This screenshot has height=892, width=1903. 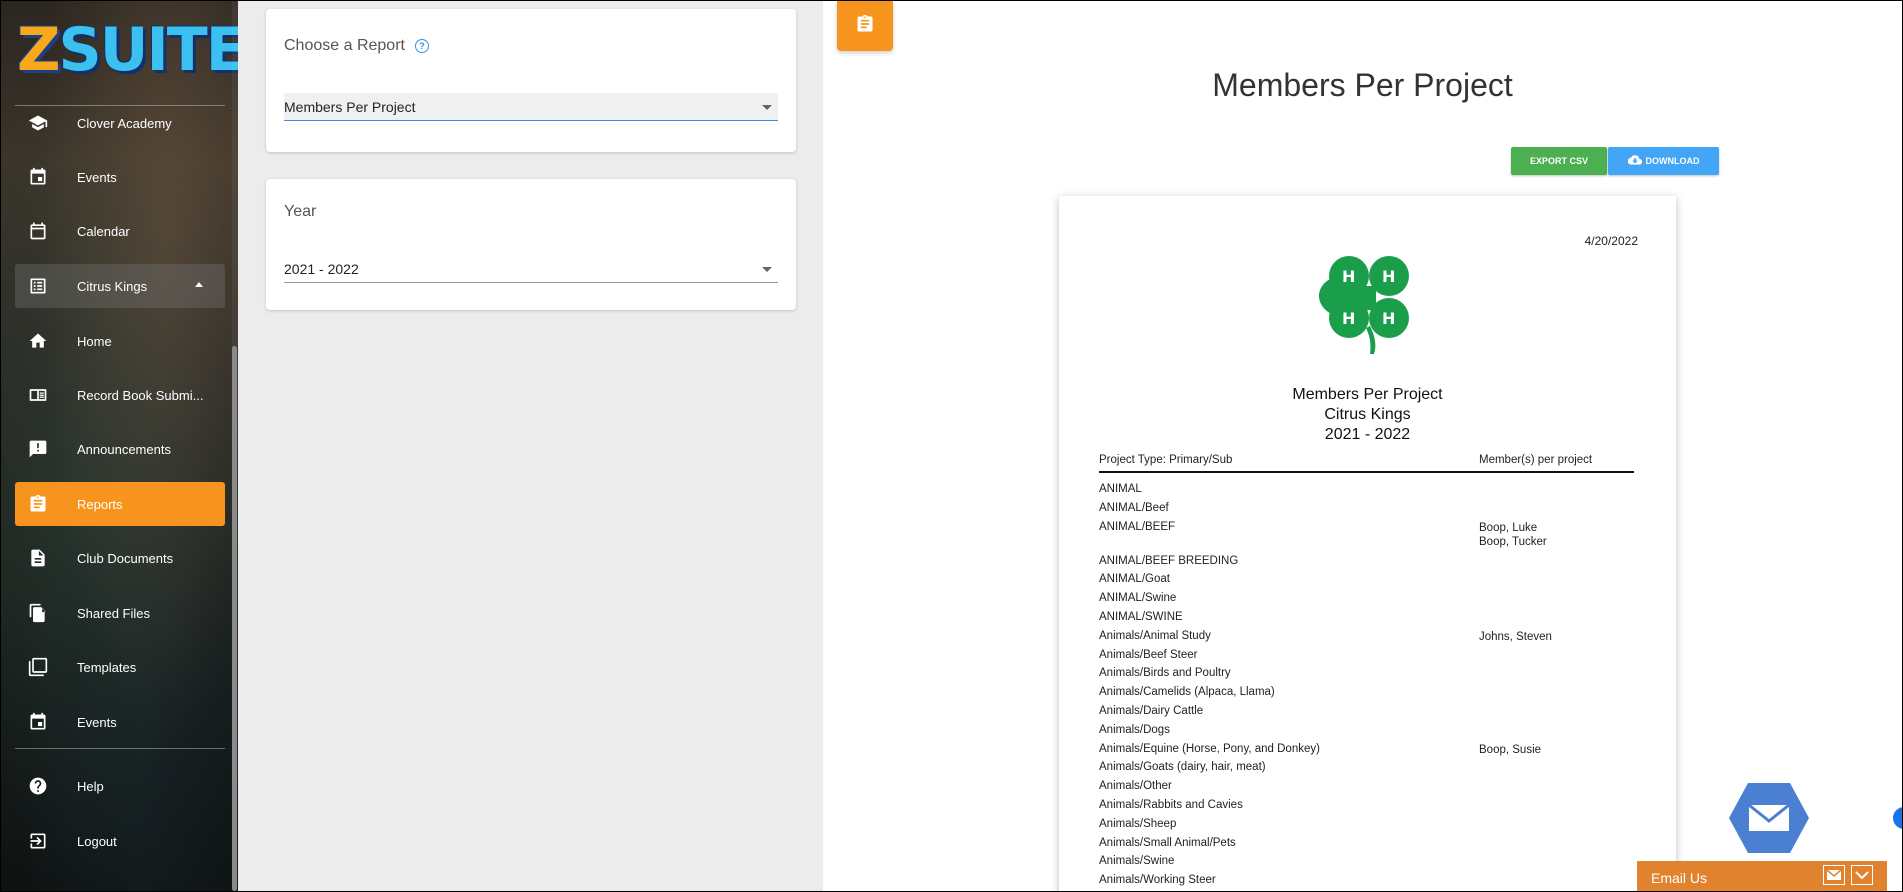 What do you see at coordinates (1135, 786) in the screenshot?
I see `project-type: Animals/Other` at bounding box center [1135, 786].